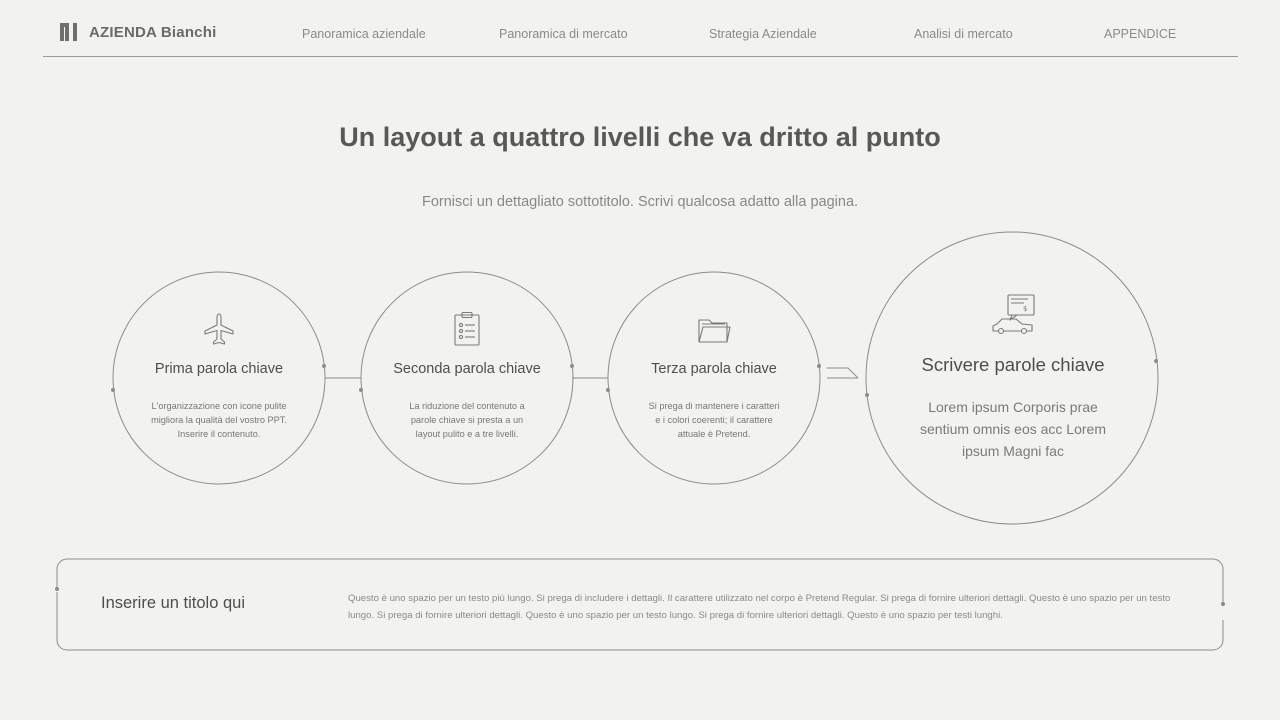 The height and width of the screenshot is (720, 1280). I want to click on folder-icon, so click(714, 331).